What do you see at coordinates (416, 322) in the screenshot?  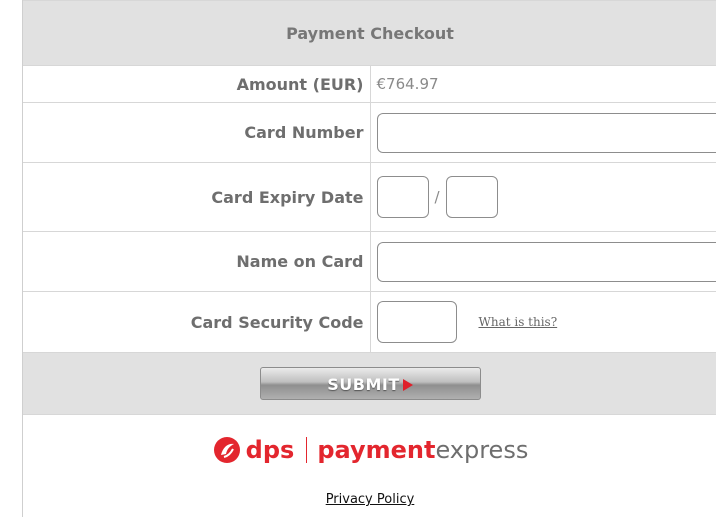 I see `security-code-input` at bounding box center [416, 322].